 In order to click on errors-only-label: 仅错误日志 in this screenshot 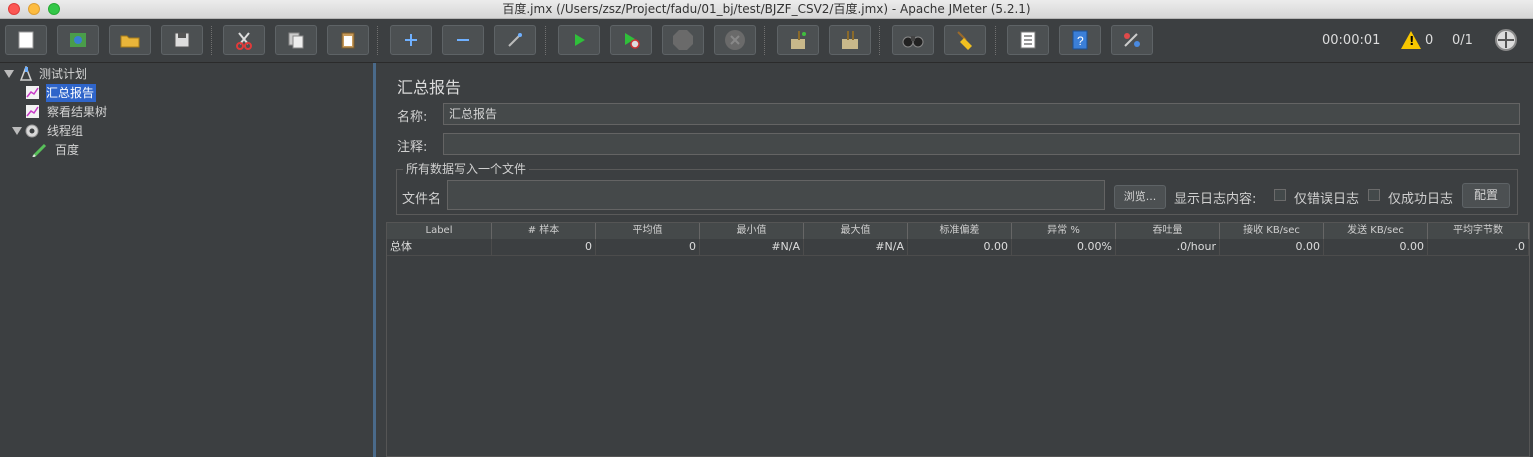, I will do `click(1327, 199)`.